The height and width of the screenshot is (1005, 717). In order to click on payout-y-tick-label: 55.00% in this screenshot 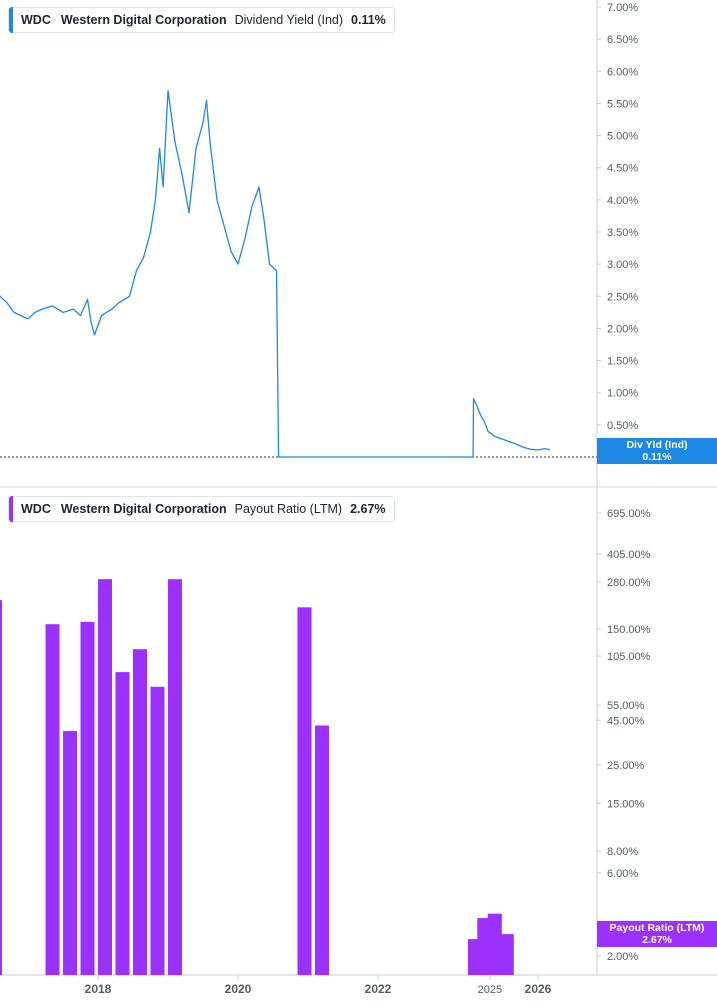, I will do `click(626, 706)`.